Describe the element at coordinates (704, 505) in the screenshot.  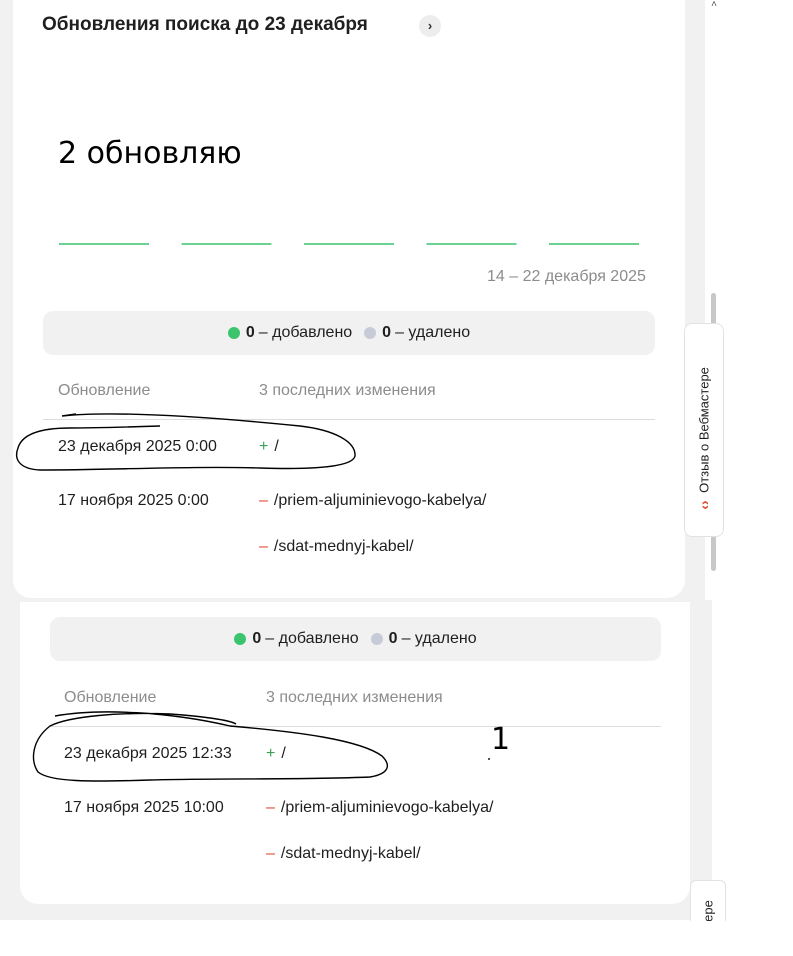
I see `wrench-code-icon: ‹›` at that location.